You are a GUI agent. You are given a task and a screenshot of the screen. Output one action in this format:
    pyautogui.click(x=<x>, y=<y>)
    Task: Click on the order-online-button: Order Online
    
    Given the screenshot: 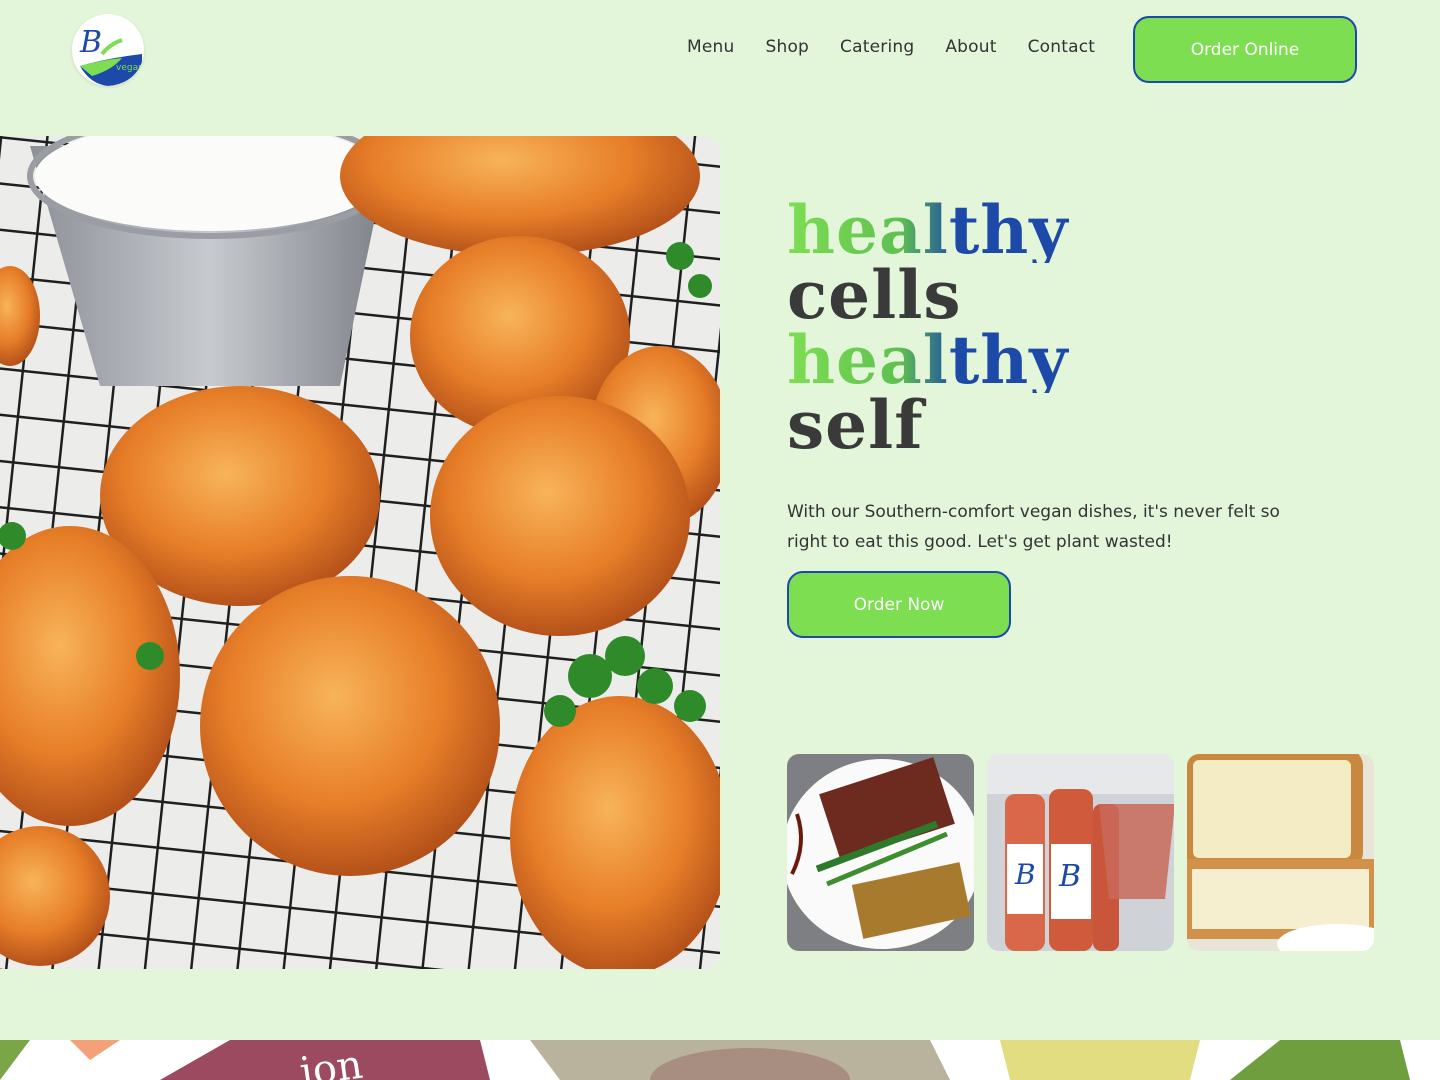 What is the action you would take?
    pyautogui.click(x=1245, y=49)
    